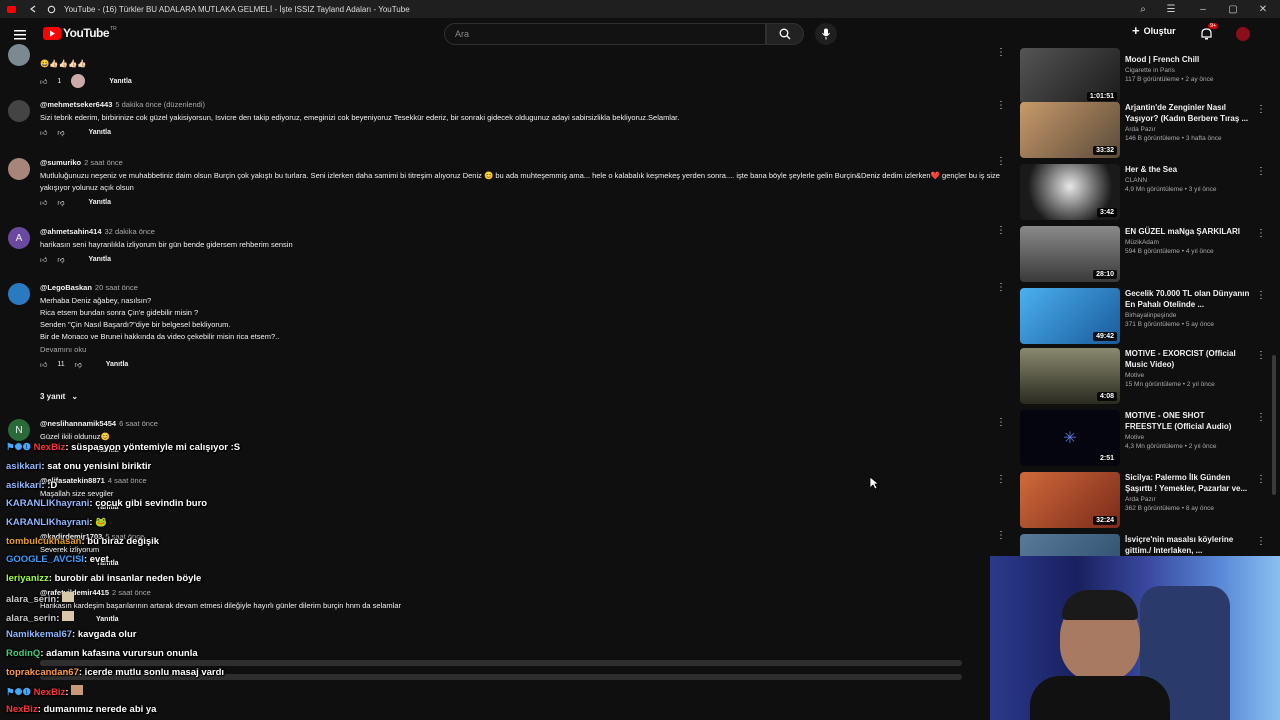 The height and width of the screenshot is (720, 1280). Describe the element at coordinates (1070, 545) in the screenshot. I see `video-thumbnail` at that location.